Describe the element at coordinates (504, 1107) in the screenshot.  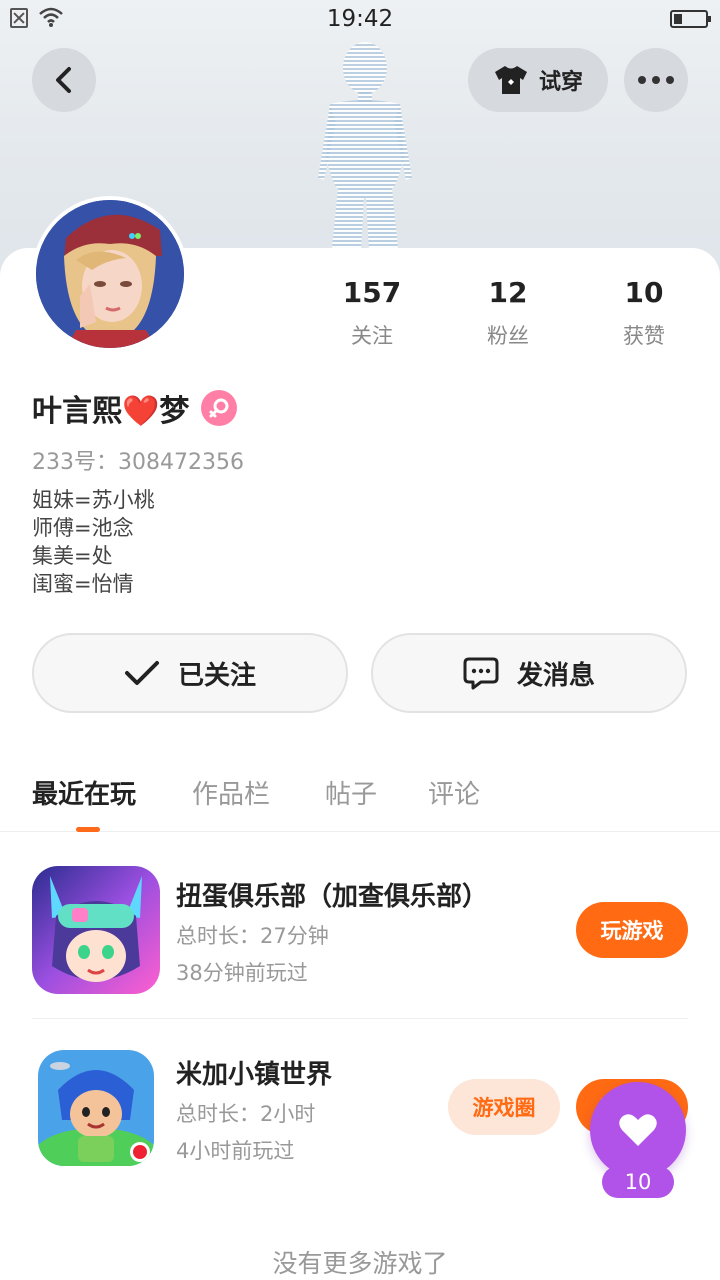
I see `game-circle-button: 游戏圈` at that location.